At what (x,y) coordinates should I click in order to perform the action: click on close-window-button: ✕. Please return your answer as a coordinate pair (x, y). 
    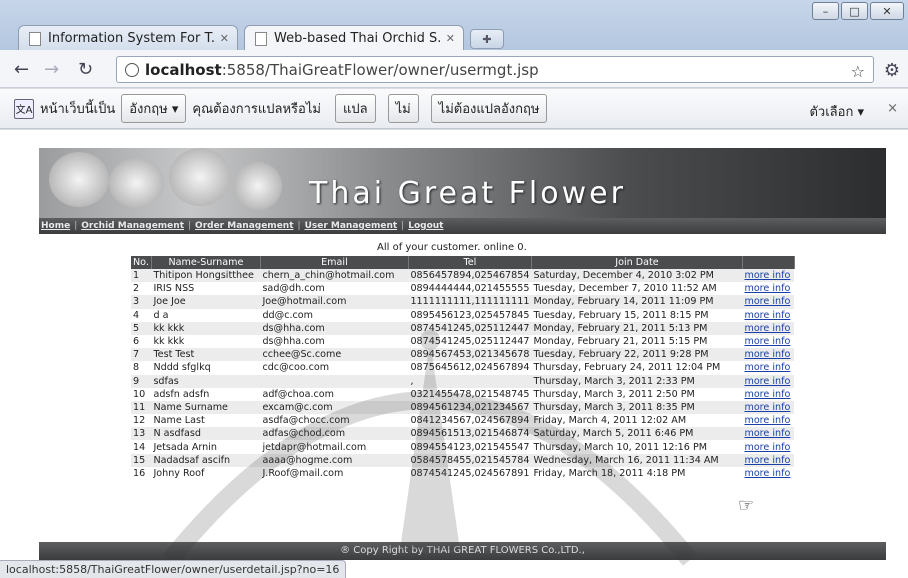
    Looking at the image, I should click on (887, 11).